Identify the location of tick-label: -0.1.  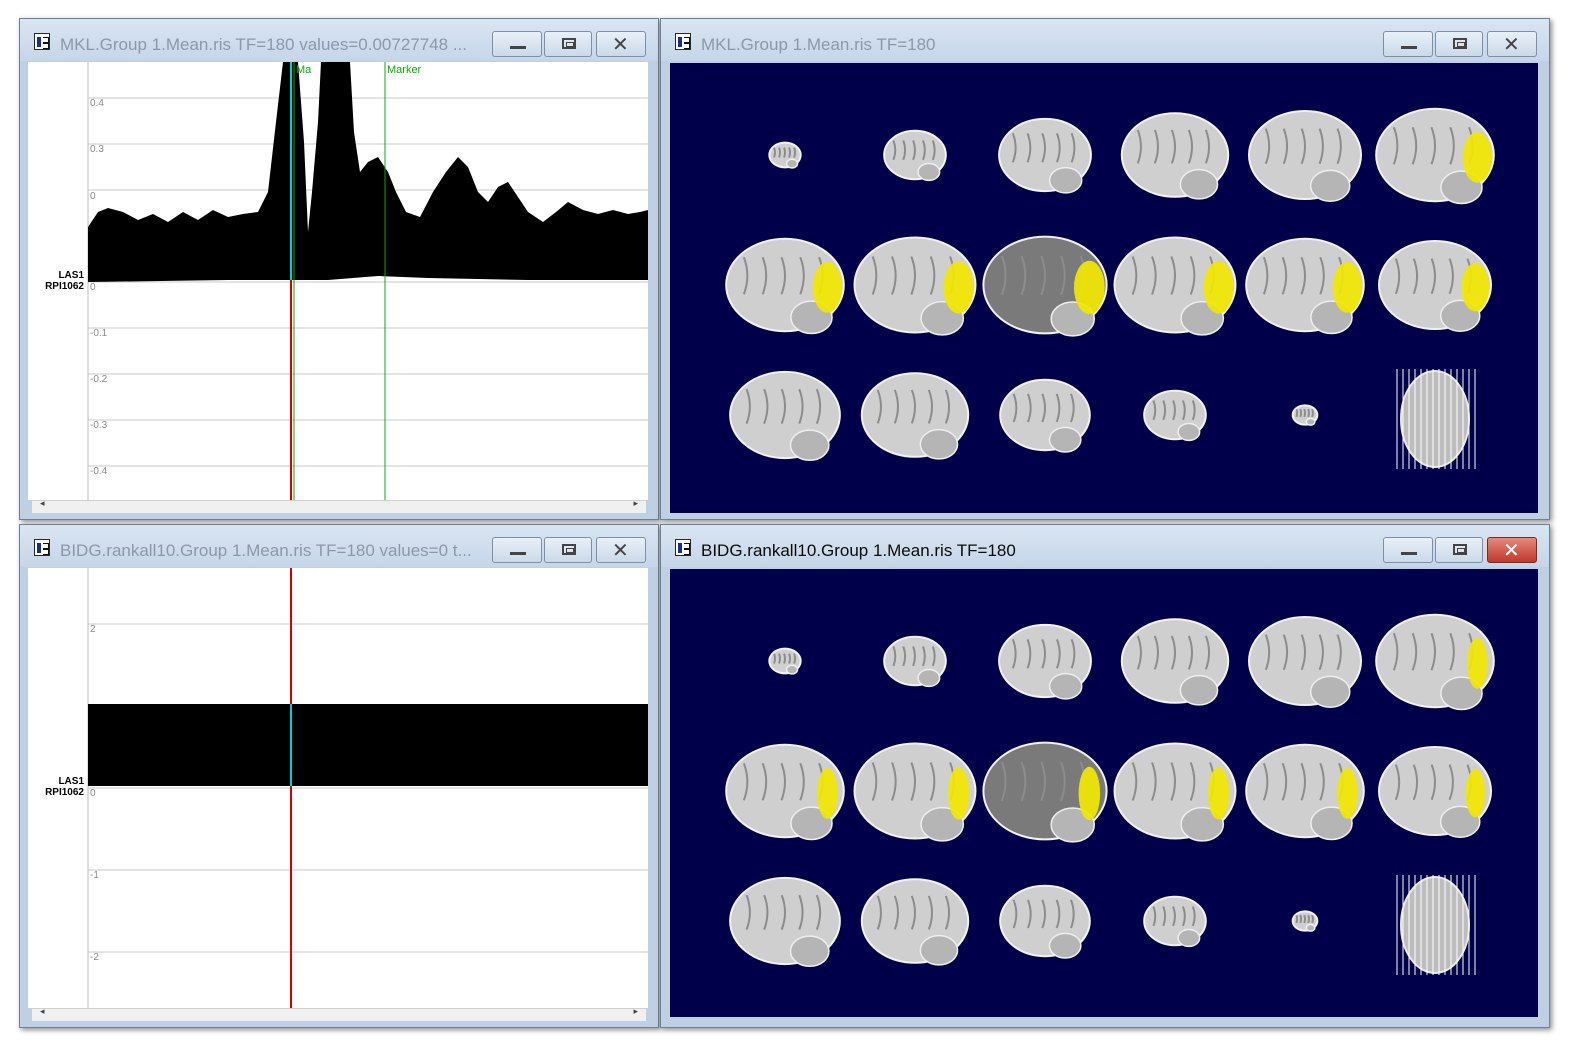
(99, 333).